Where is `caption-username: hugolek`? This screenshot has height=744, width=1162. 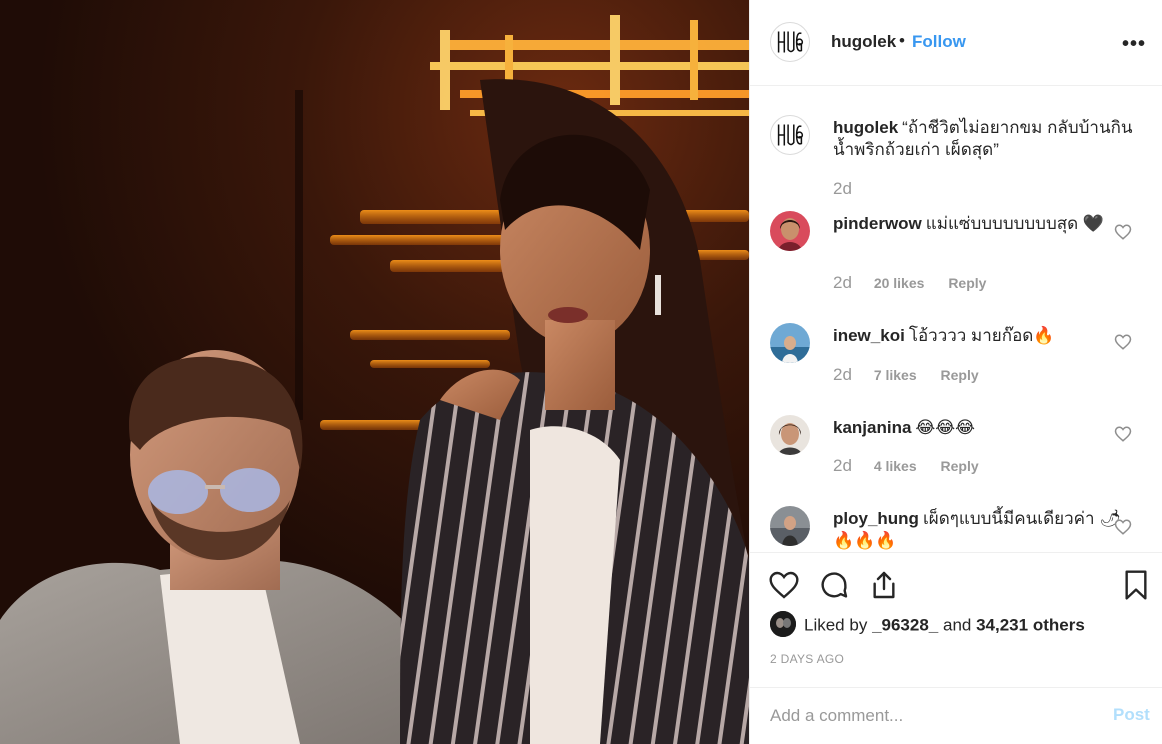
caption-username: hugolek is located at coordinates (865, 127).